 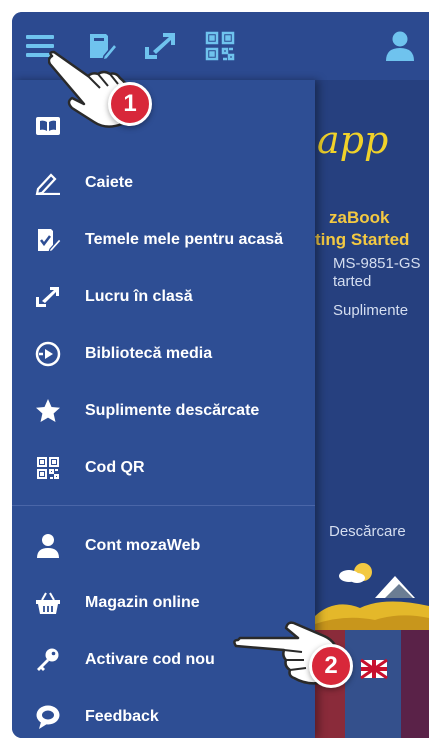 I want to click on feedback-icon, so click(x=48, y=717).